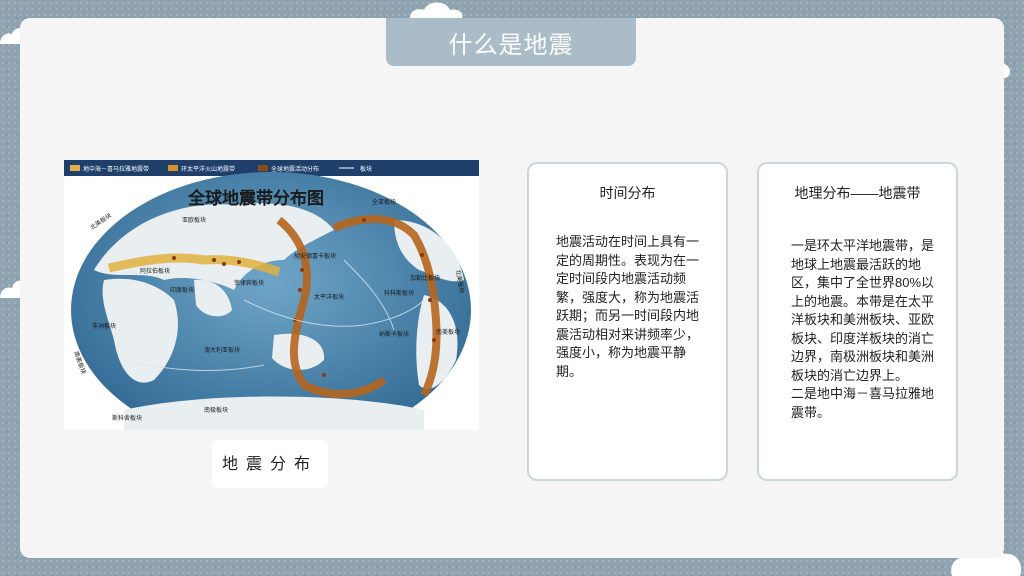 The width and height of the screenshot is (1024, 576). I want to click on map-legend-item: 环太平洋火山地震带, so click(208, 169).